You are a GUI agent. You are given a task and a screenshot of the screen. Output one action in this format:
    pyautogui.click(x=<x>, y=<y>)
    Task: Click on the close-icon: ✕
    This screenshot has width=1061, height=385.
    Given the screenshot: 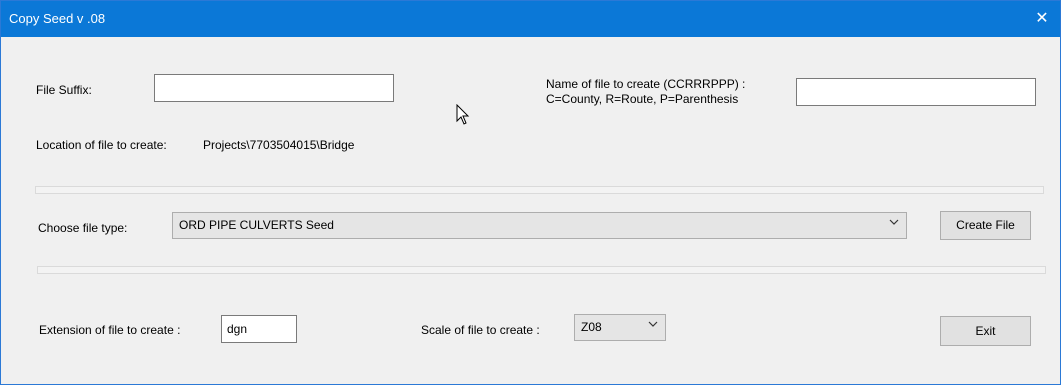 What is the action you would take?
    pyautogui.click(x=1042, y=19)
    